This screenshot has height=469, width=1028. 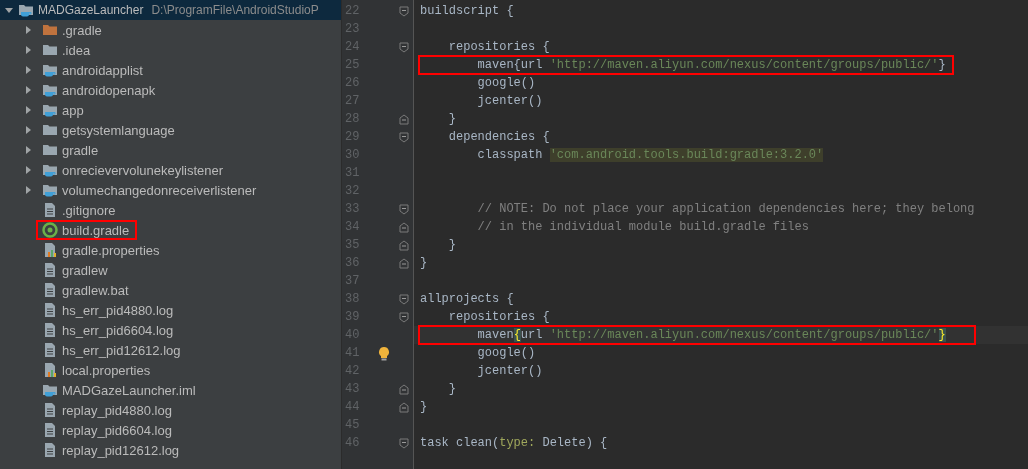 What do you see at coordinates (159, 190) in the screenshot?
I see `tree-item: volumechangedonreceiverlistener` at bounding box center [159, 190].